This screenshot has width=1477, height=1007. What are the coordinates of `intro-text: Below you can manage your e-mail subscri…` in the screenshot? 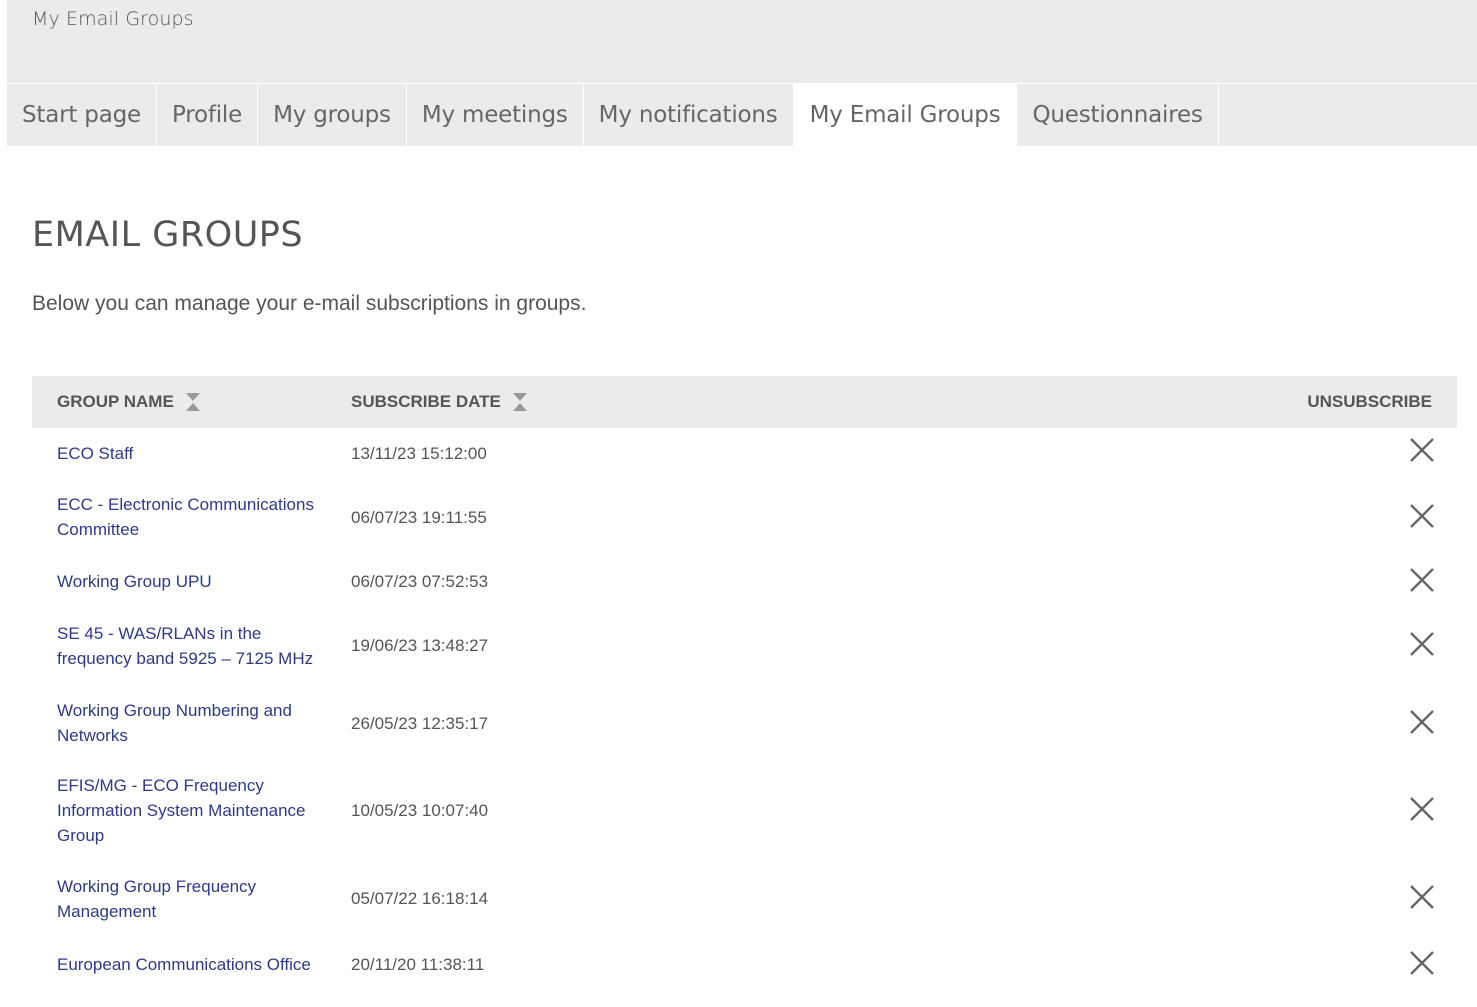 It's located at (309, 303).